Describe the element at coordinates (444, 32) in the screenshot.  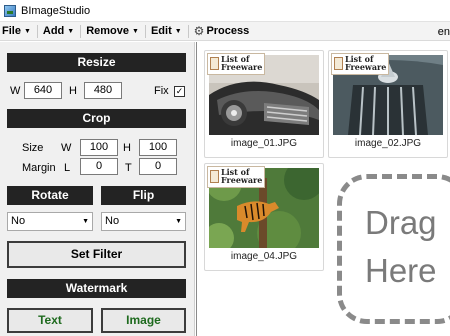
I see `language-indicator: en` at that location.